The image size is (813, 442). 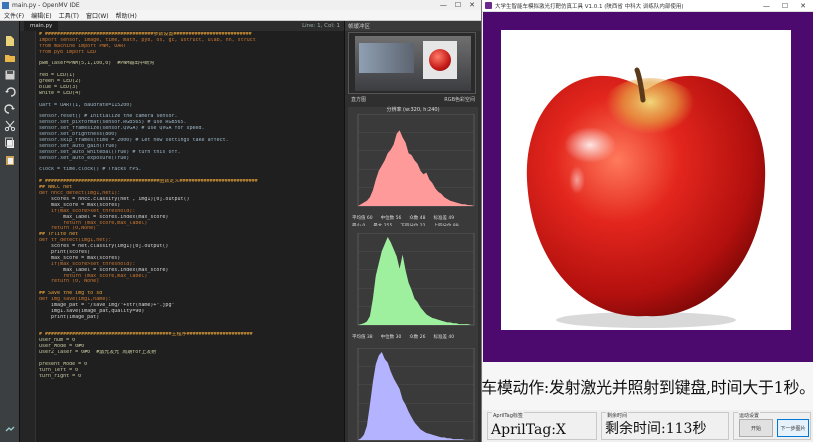 I want to click on save-icon, so click(x=9, y=75).